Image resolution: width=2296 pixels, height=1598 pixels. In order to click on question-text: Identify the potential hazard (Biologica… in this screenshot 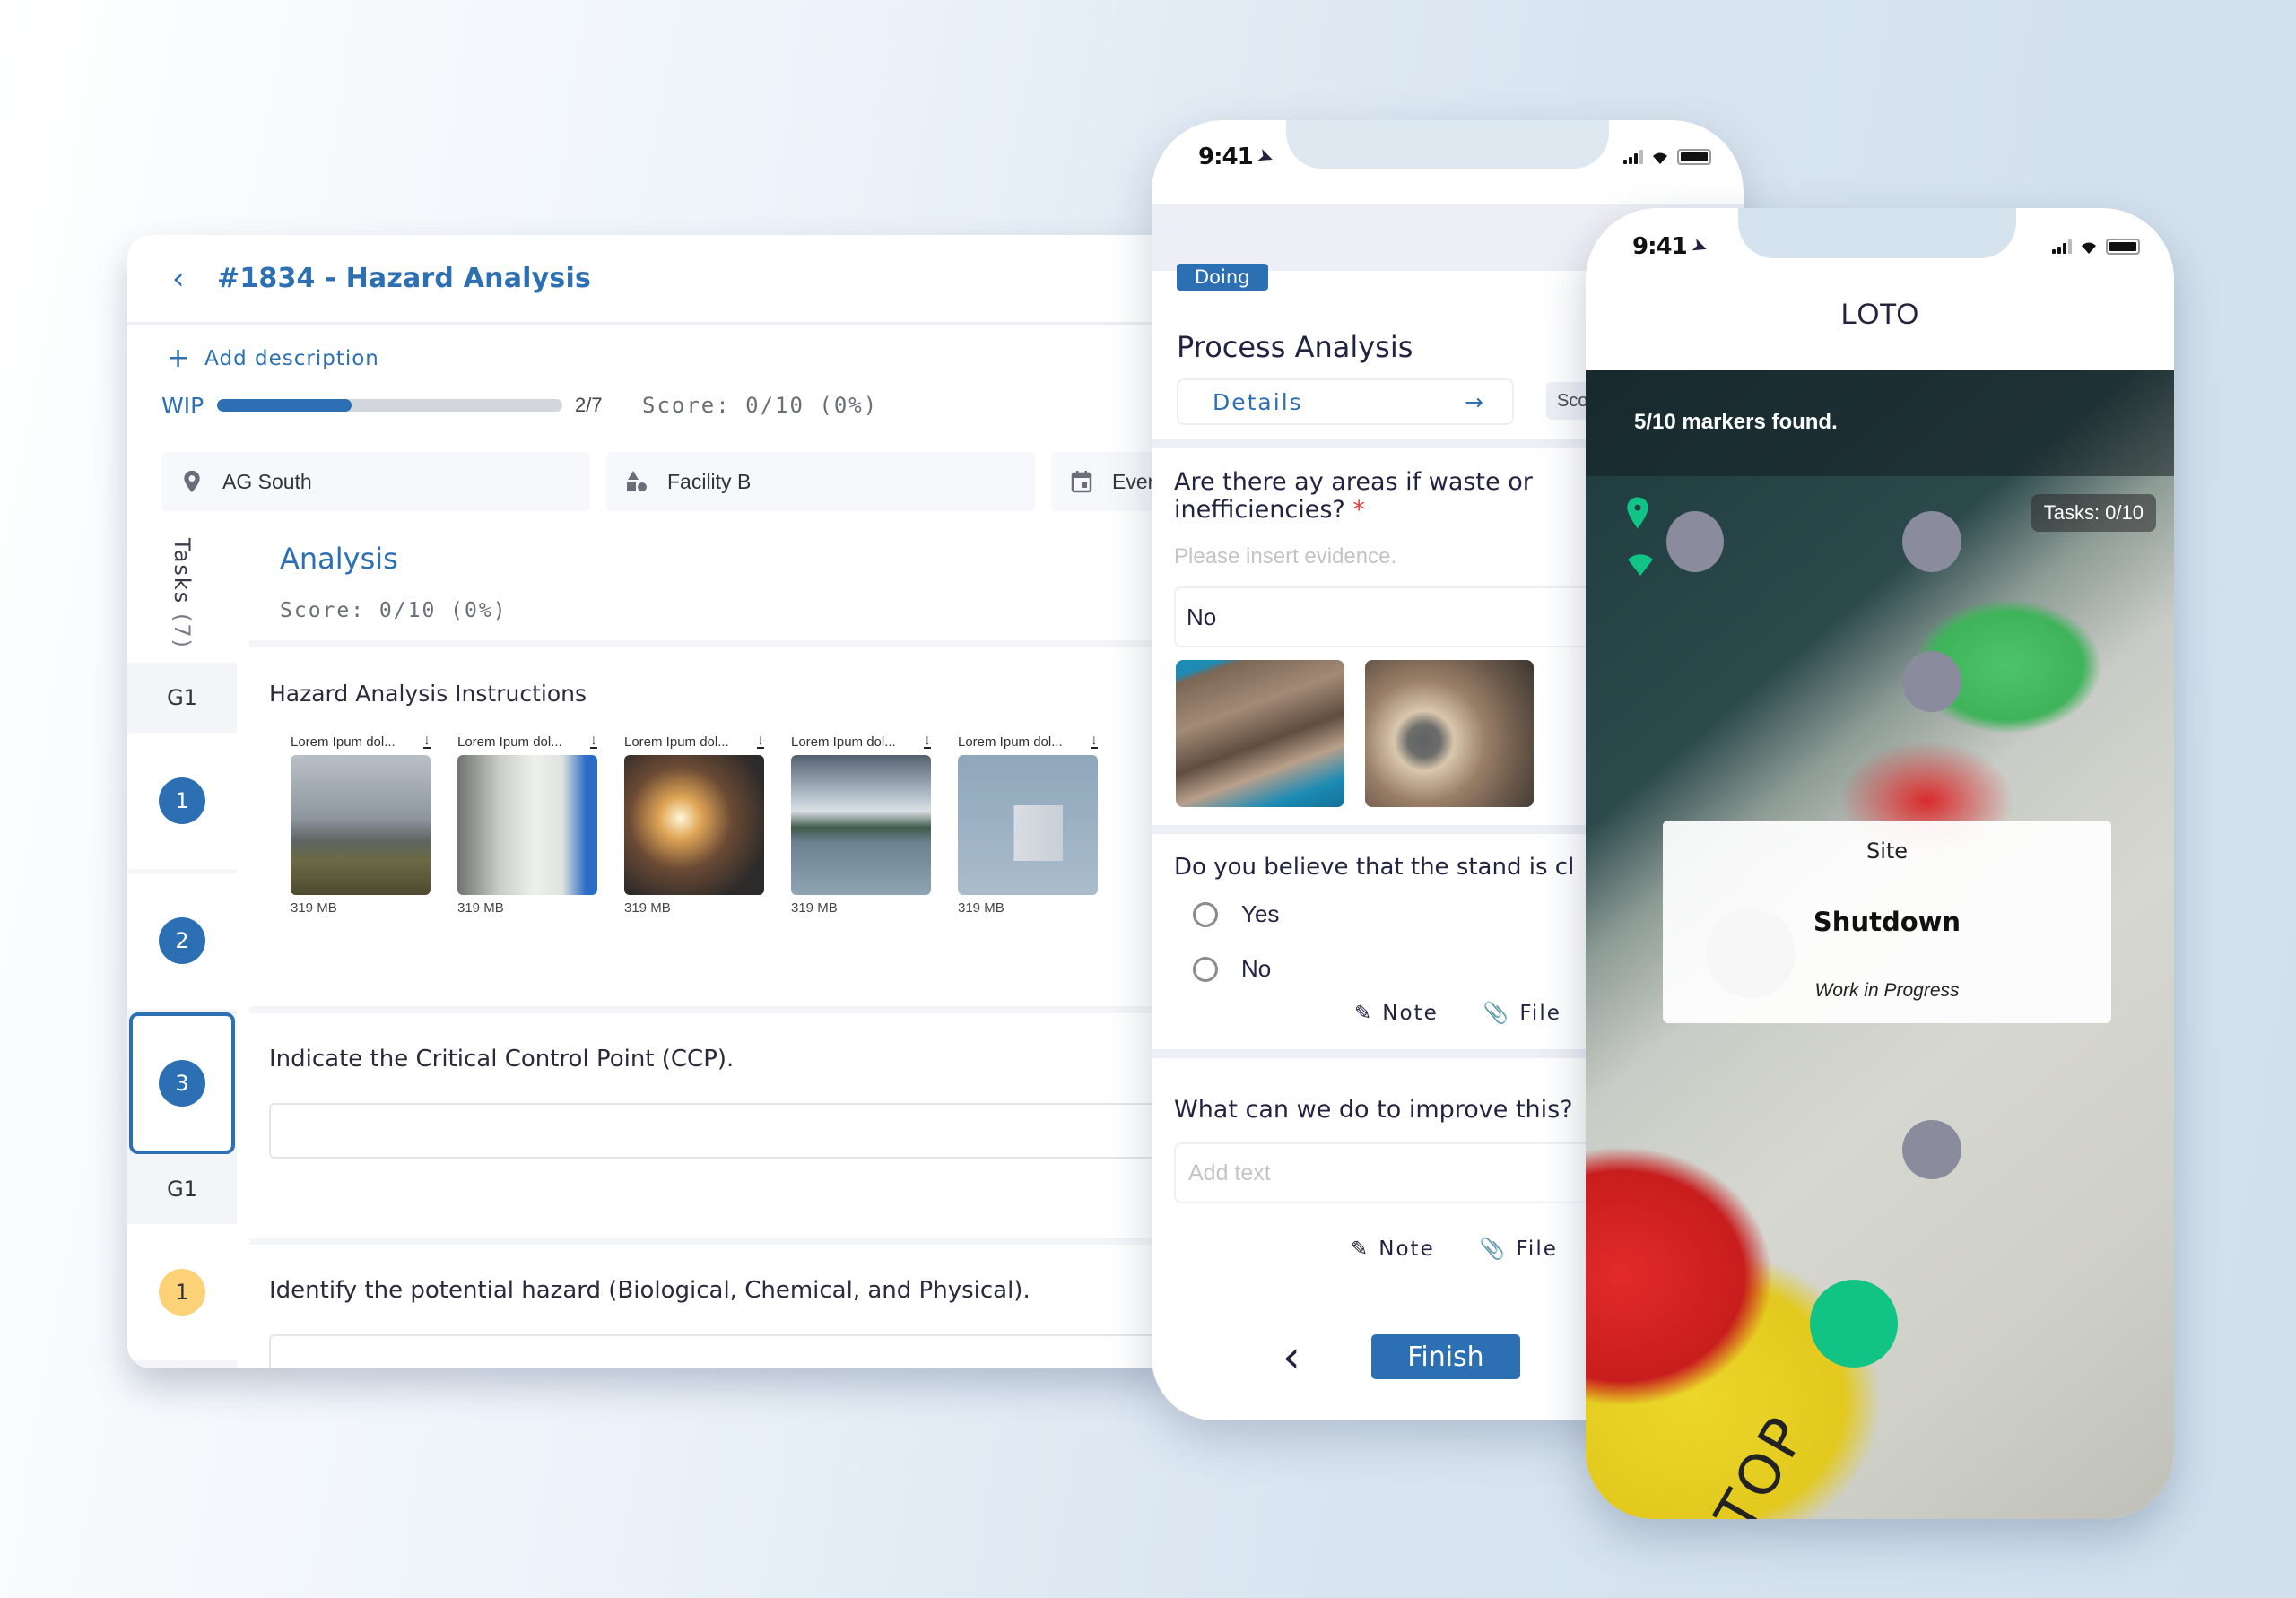, I will do `click(650, 1290)`.